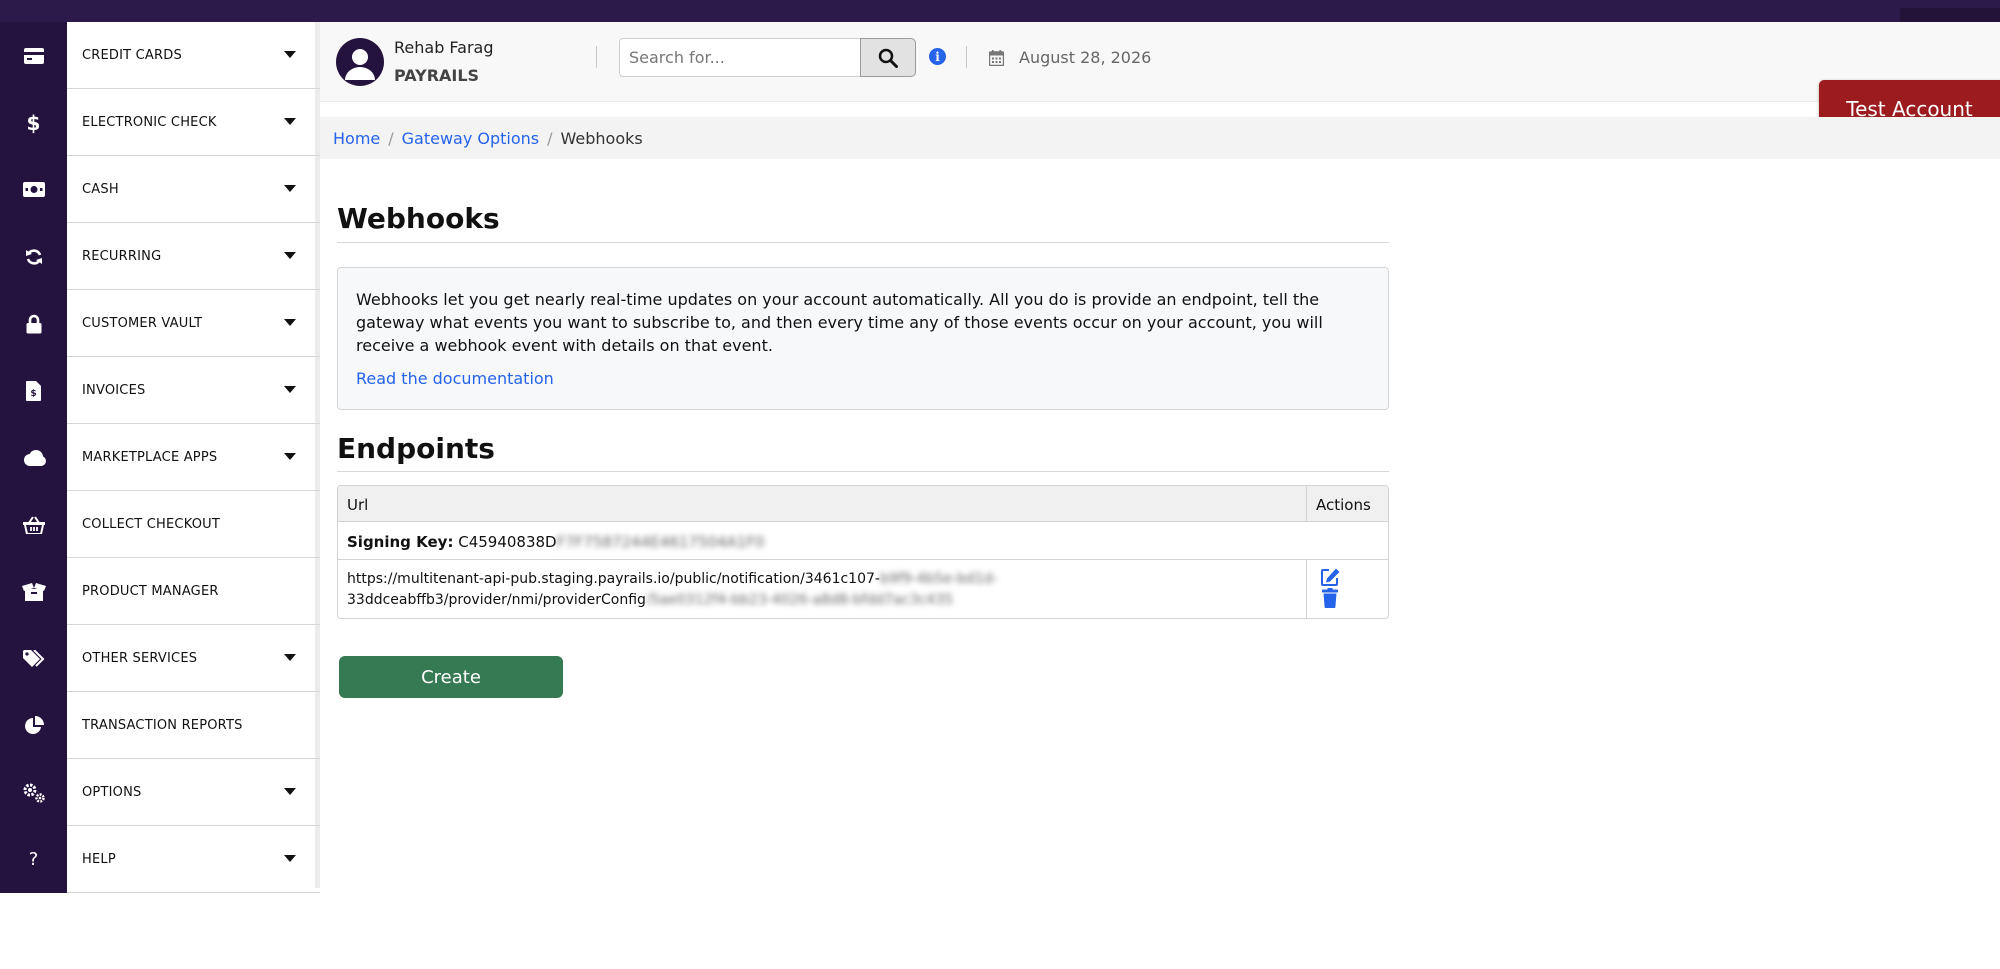 The height and width of the screenshot is (969, 2000). Describe the element at coordinates (937, 56) in the screenshot. I see `info-icon: i` at that location.